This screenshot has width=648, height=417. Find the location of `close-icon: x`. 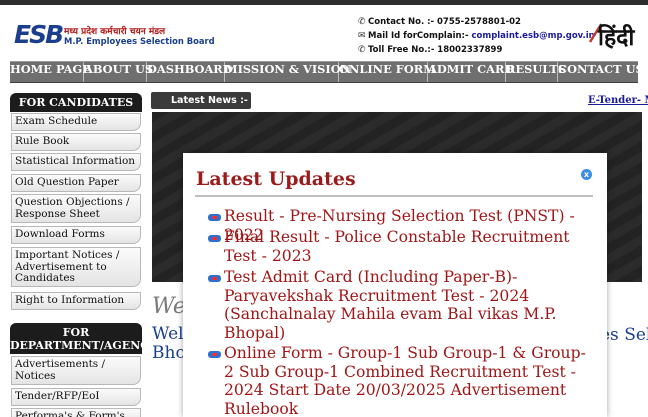

close-icon: x is located at coordinates (586, 174).